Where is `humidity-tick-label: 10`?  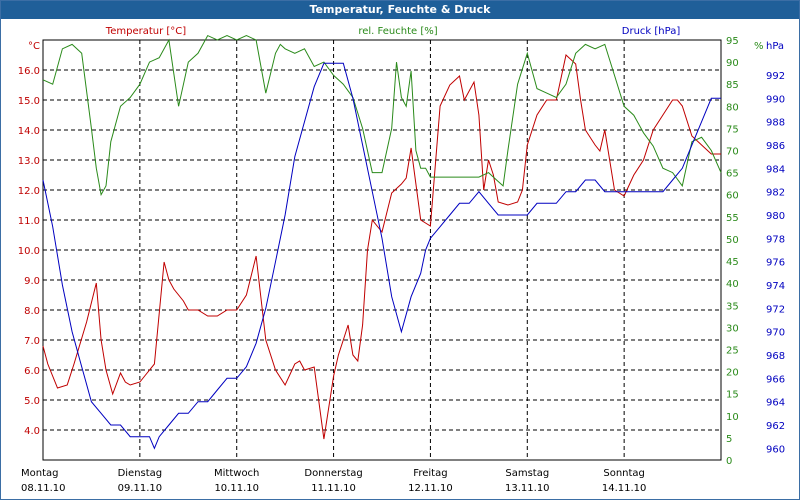
humidity-tick-label: 10 is located at coordinates (732, 417).